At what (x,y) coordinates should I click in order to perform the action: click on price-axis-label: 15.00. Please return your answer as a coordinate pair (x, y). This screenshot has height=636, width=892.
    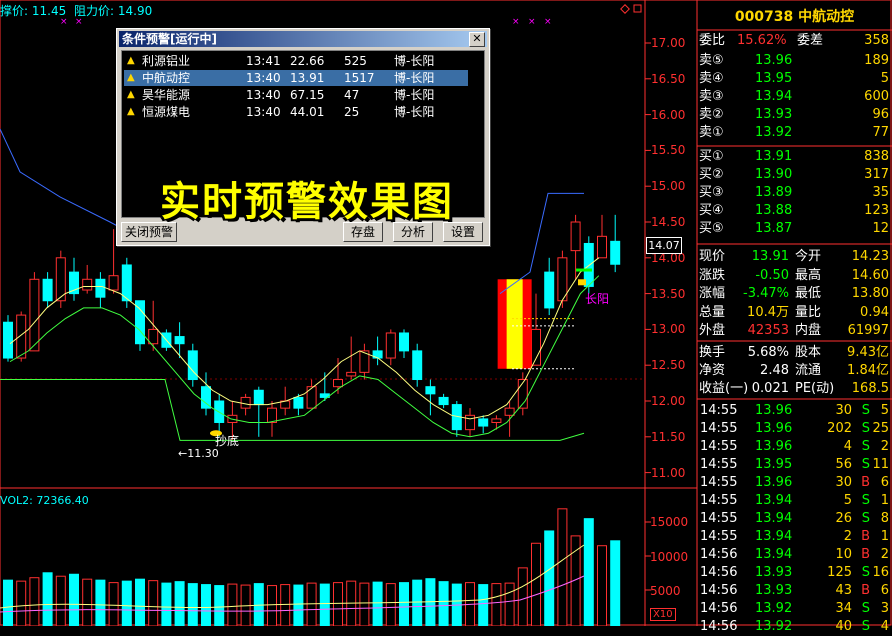
    Looking at the image, I should click on (668, 186).